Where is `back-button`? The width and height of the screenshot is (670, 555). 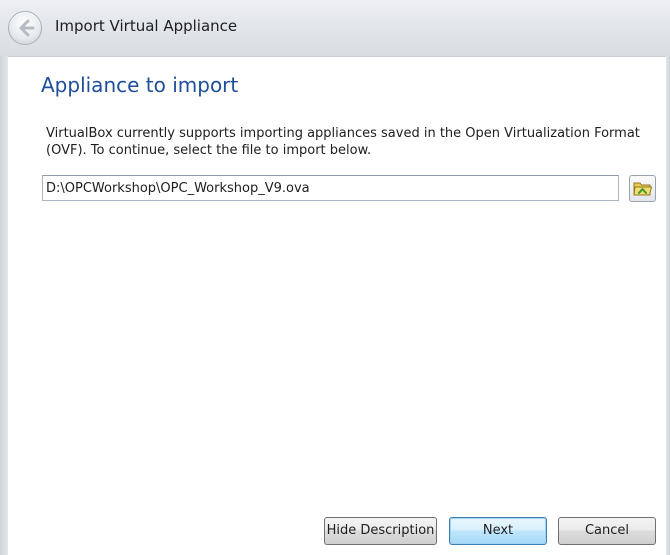 back-button is located at coordinates (25, 28).